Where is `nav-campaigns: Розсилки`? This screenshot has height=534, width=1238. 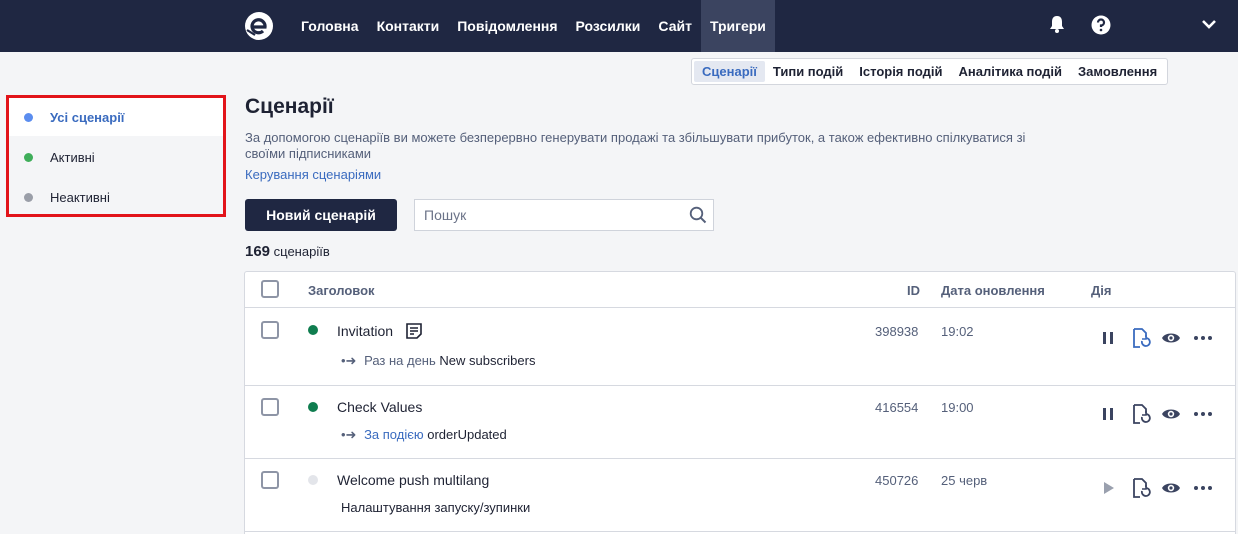 nav-campaigns: Розсилки is located at coordinates (608, 26).